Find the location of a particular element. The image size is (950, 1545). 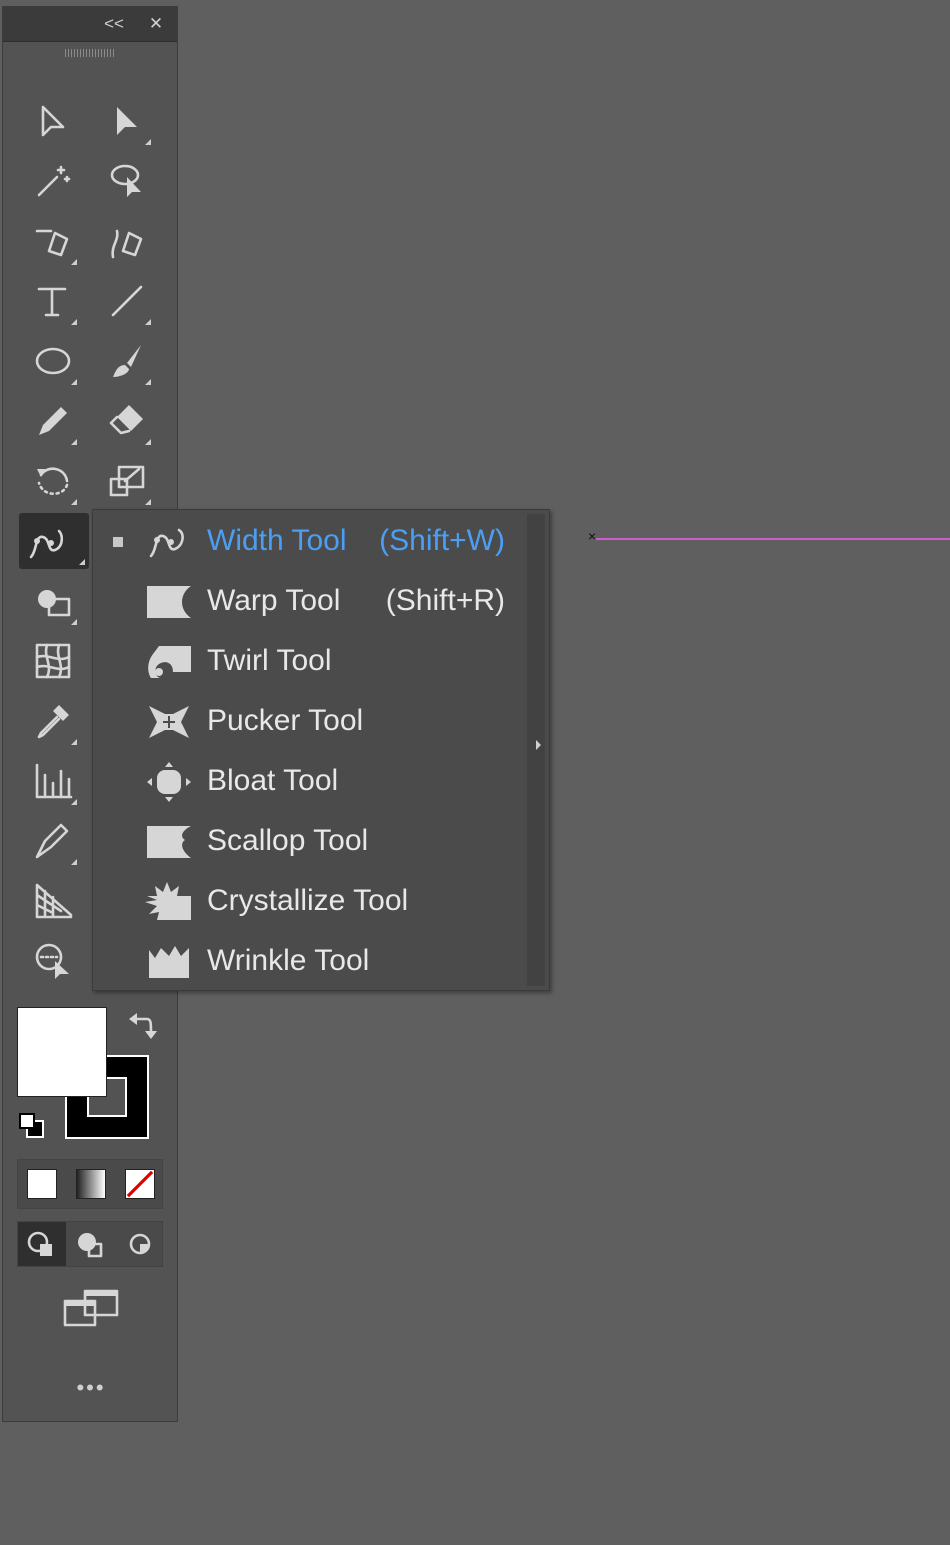

pucker-icon is located at coordinates (169, 722).